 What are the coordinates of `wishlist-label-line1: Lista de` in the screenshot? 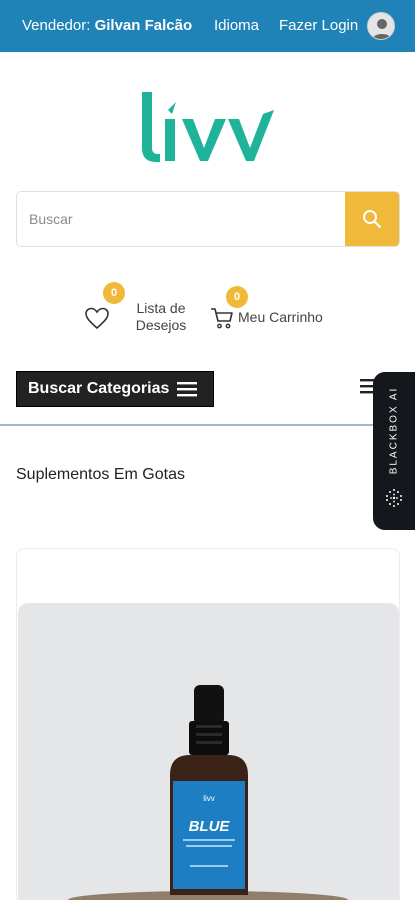 It's located at (161, 308).